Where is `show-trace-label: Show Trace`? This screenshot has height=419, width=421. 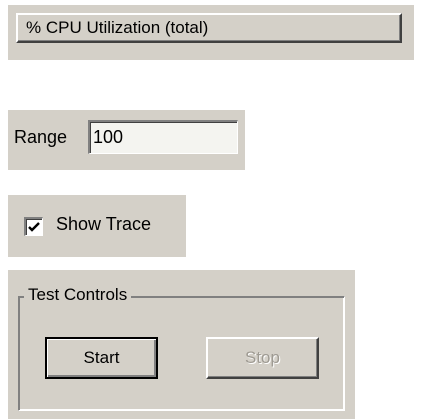 show-trace-label: Show Trace is located at coordinates (103, 224).